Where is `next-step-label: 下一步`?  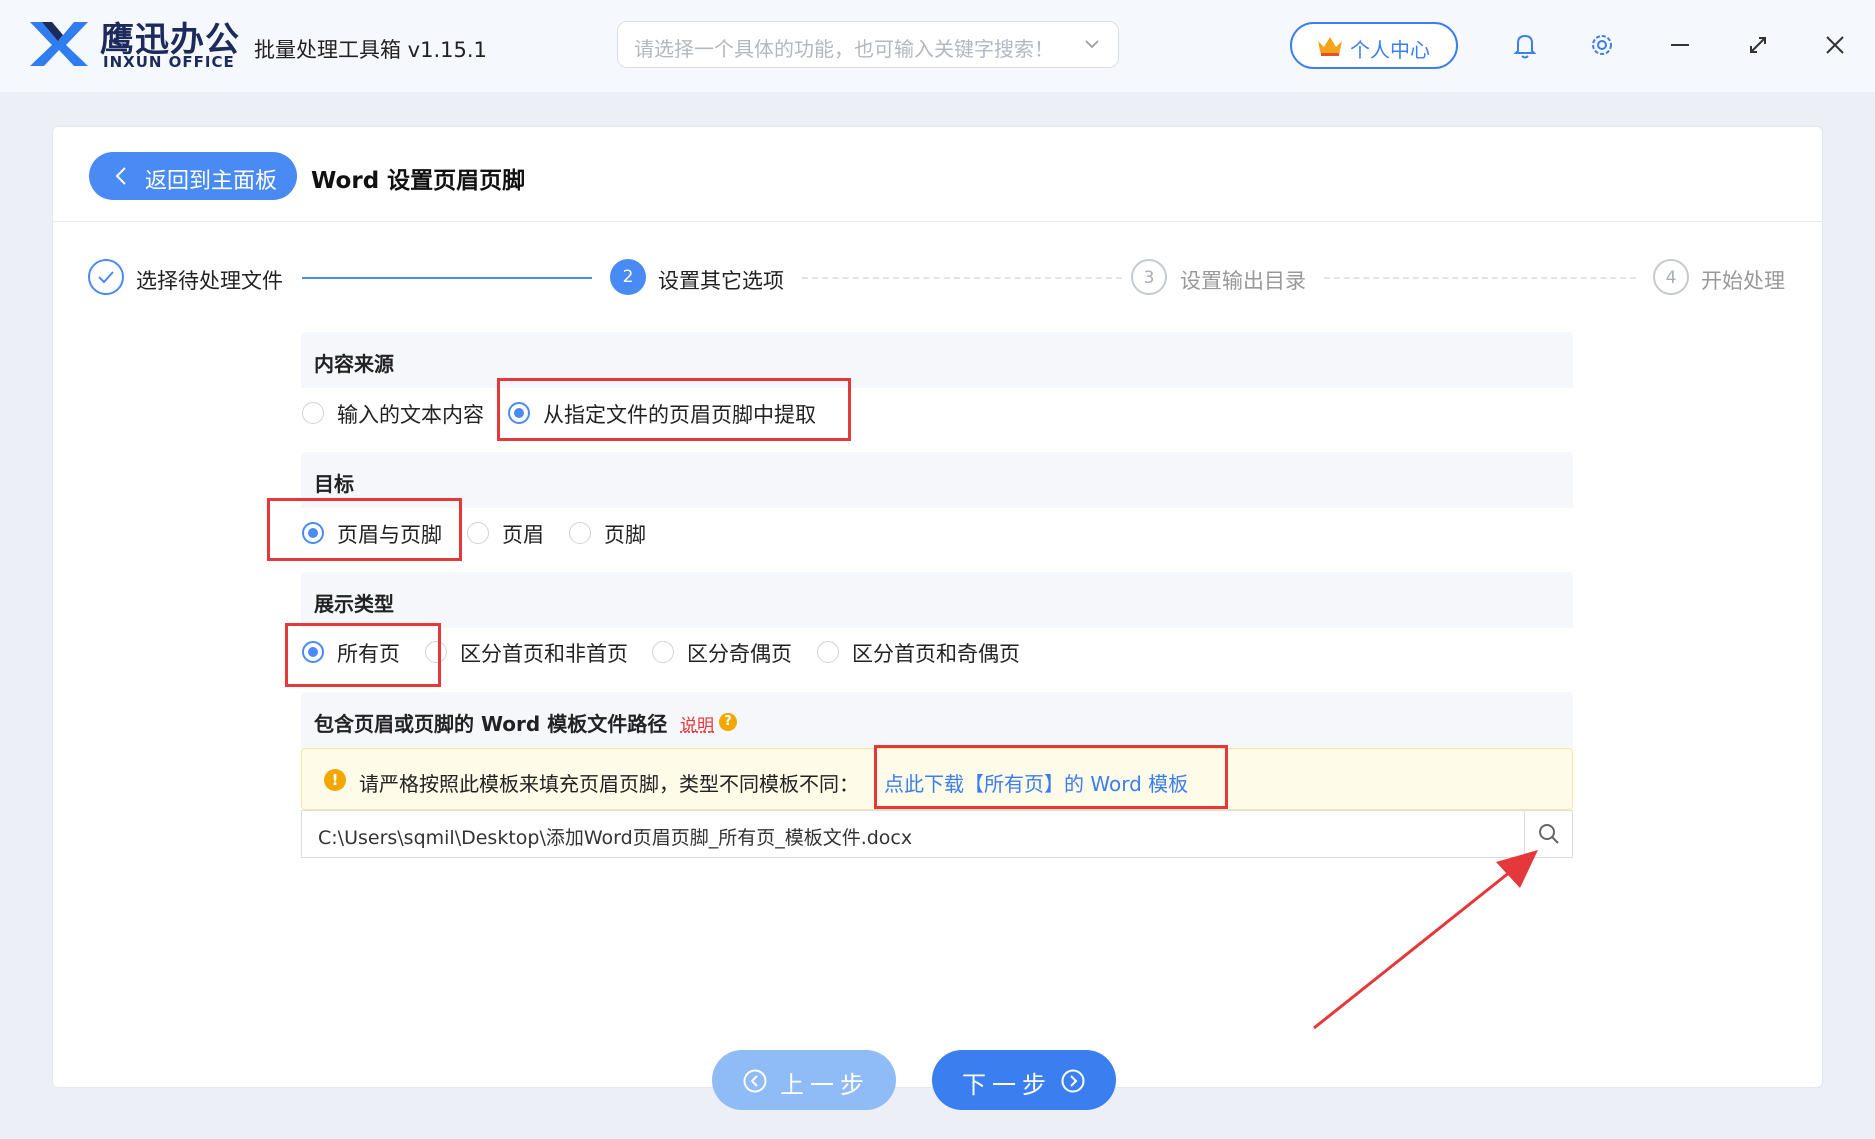
next-step-label: 下一步 is located at coordinates (1007, 1085).